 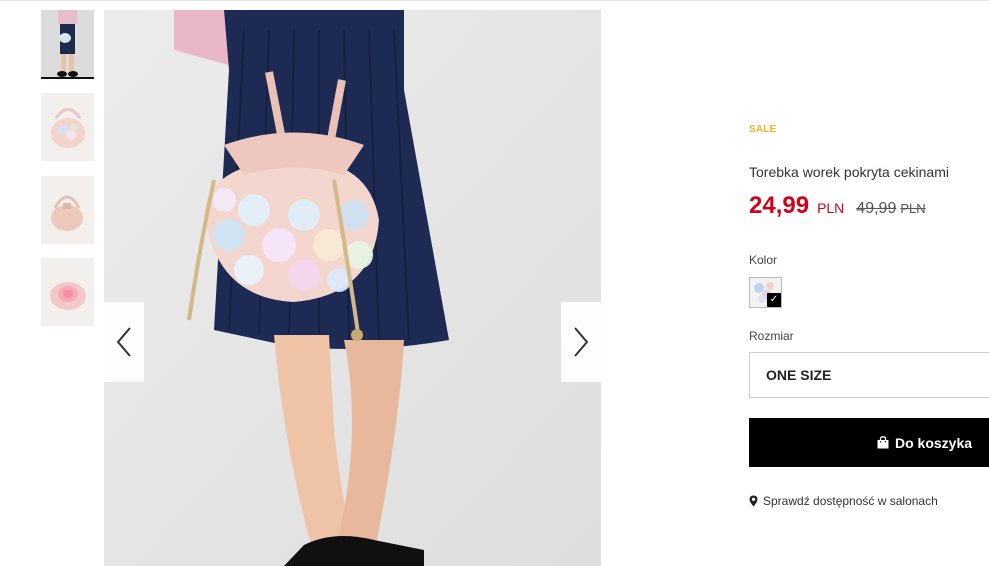 I want to click on current-price-currency: PLN, so click(x=831, y=208).